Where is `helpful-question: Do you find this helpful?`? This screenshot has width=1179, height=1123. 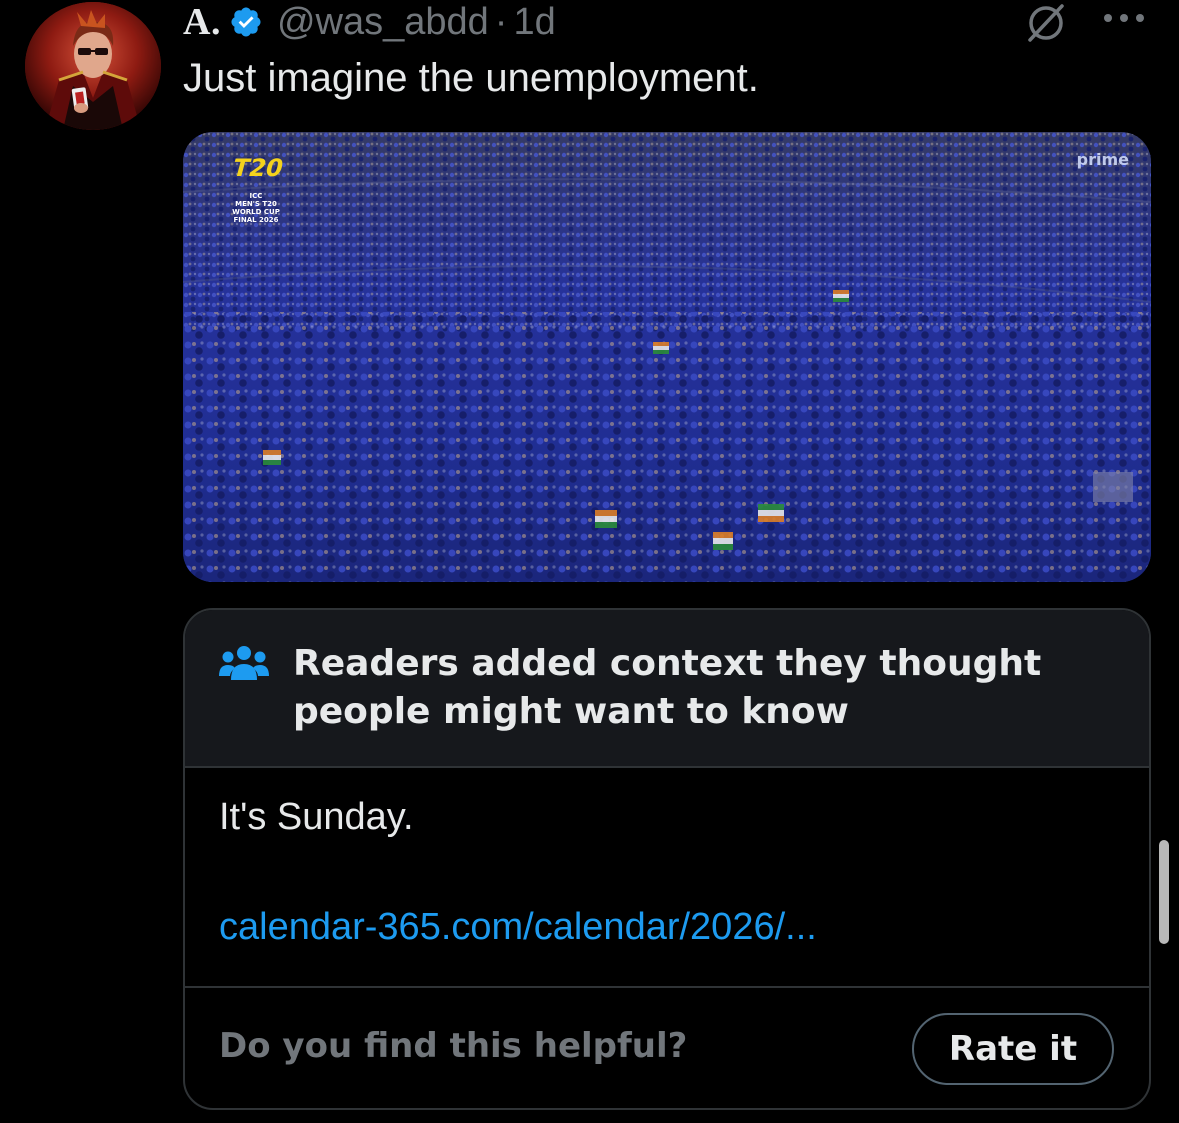
helpful-question: Do you find this helpful? is located at coordinates (453, 1046).